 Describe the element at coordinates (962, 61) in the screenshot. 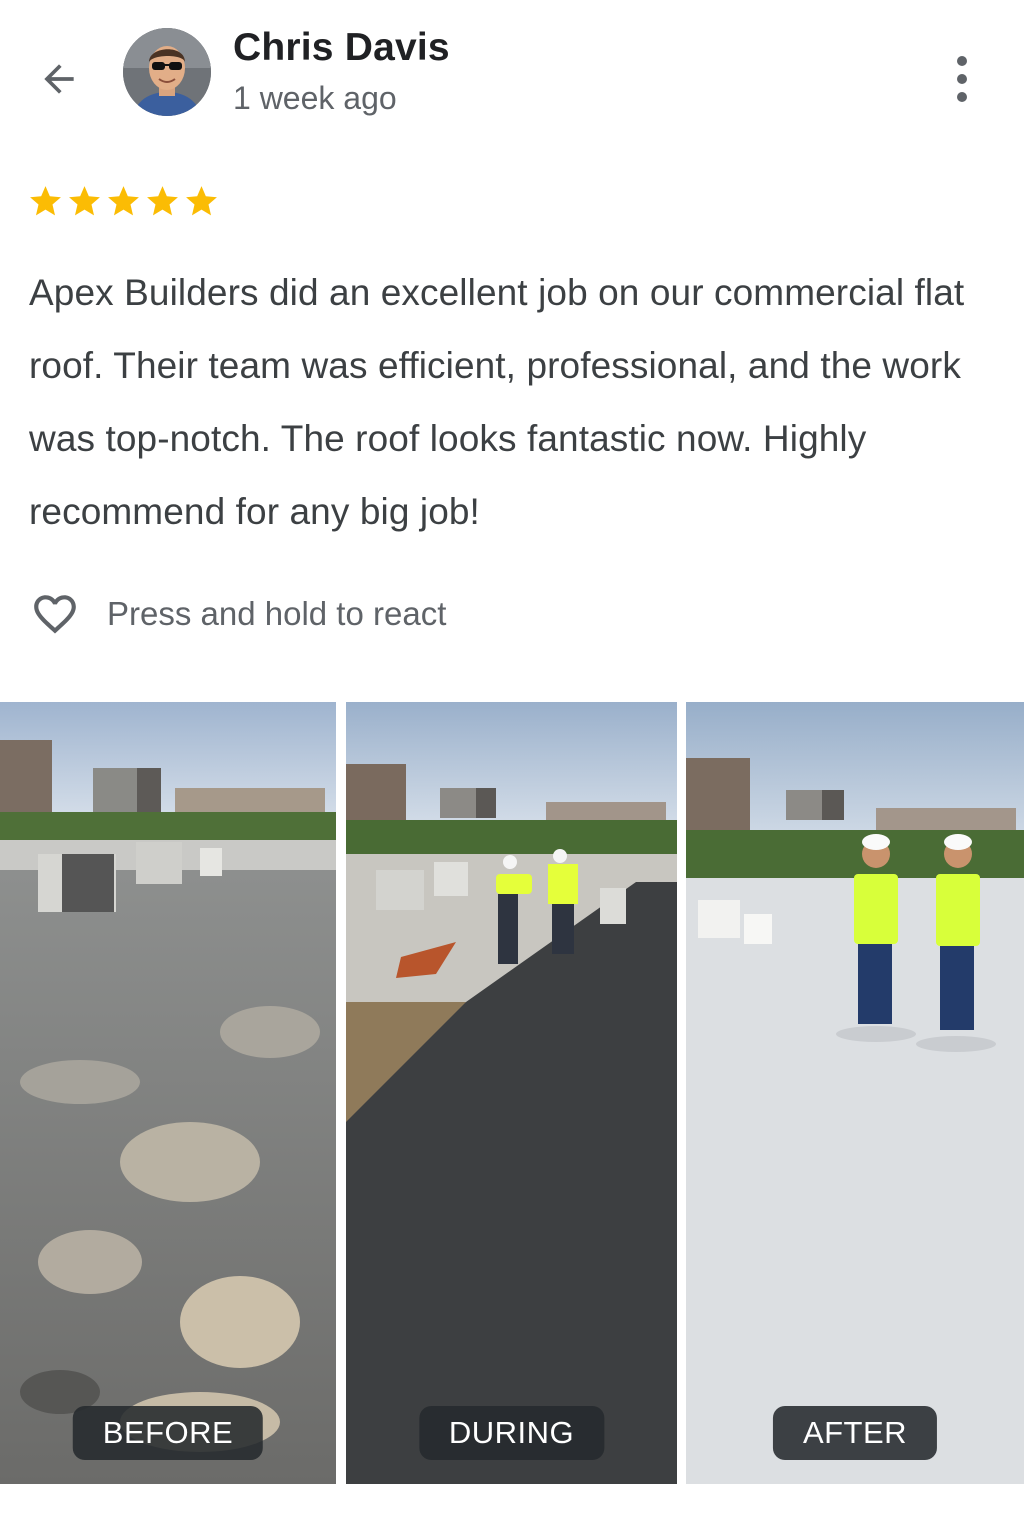

I see `more-vert-icon` at that location.